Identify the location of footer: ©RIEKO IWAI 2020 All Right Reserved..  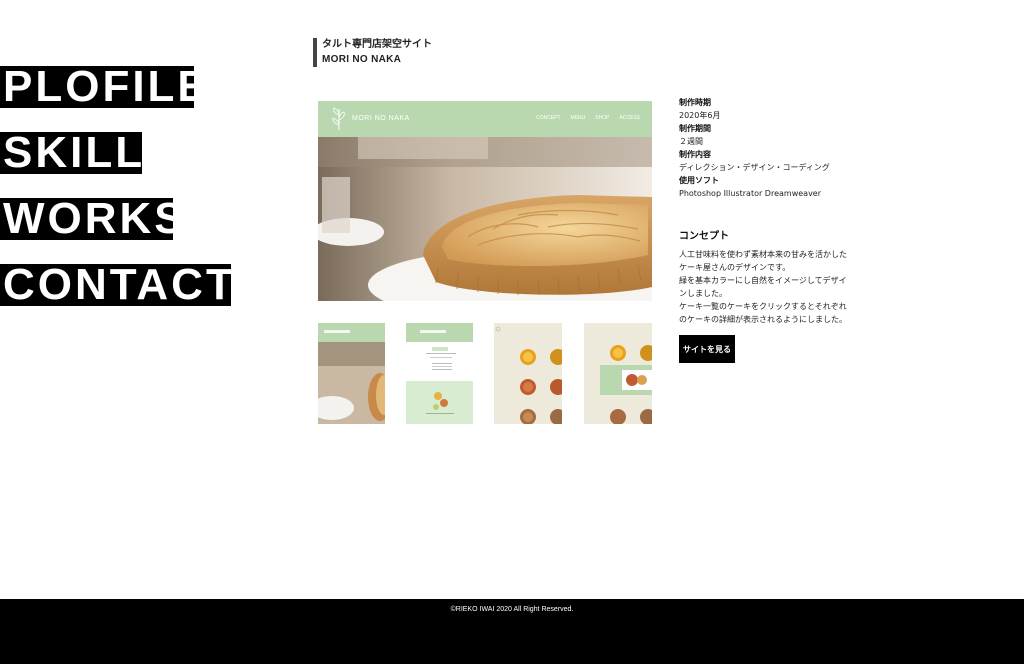
(512, 631).